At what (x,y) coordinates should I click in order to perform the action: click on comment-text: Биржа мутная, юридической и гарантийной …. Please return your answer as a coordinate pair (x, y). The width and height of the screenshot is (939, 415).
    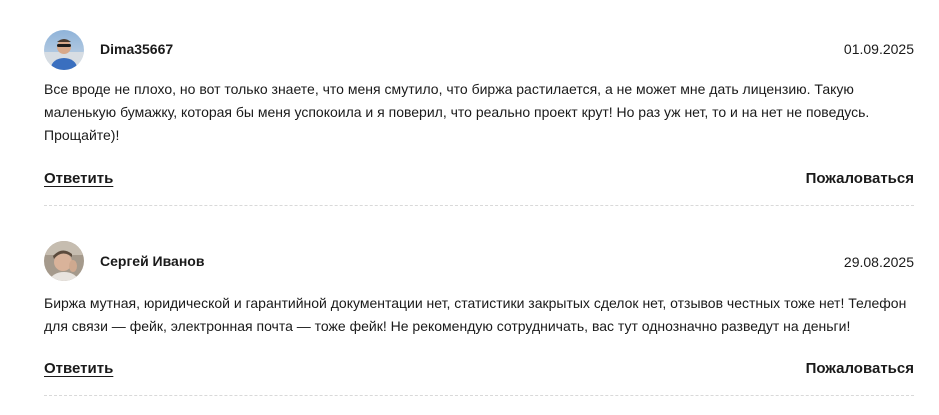
    Looking at the image, I should click on (475, 314).